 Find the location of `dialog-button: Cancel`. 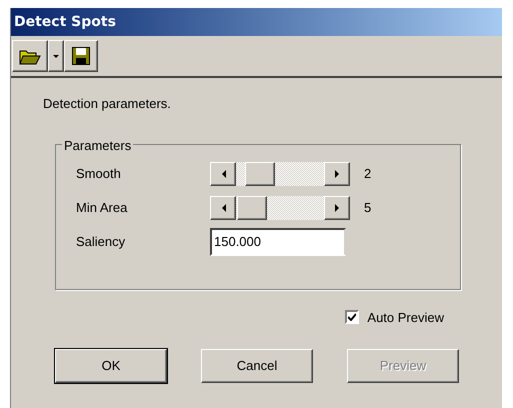

dialog-button: Cancel is located at coordinates (257, 366).